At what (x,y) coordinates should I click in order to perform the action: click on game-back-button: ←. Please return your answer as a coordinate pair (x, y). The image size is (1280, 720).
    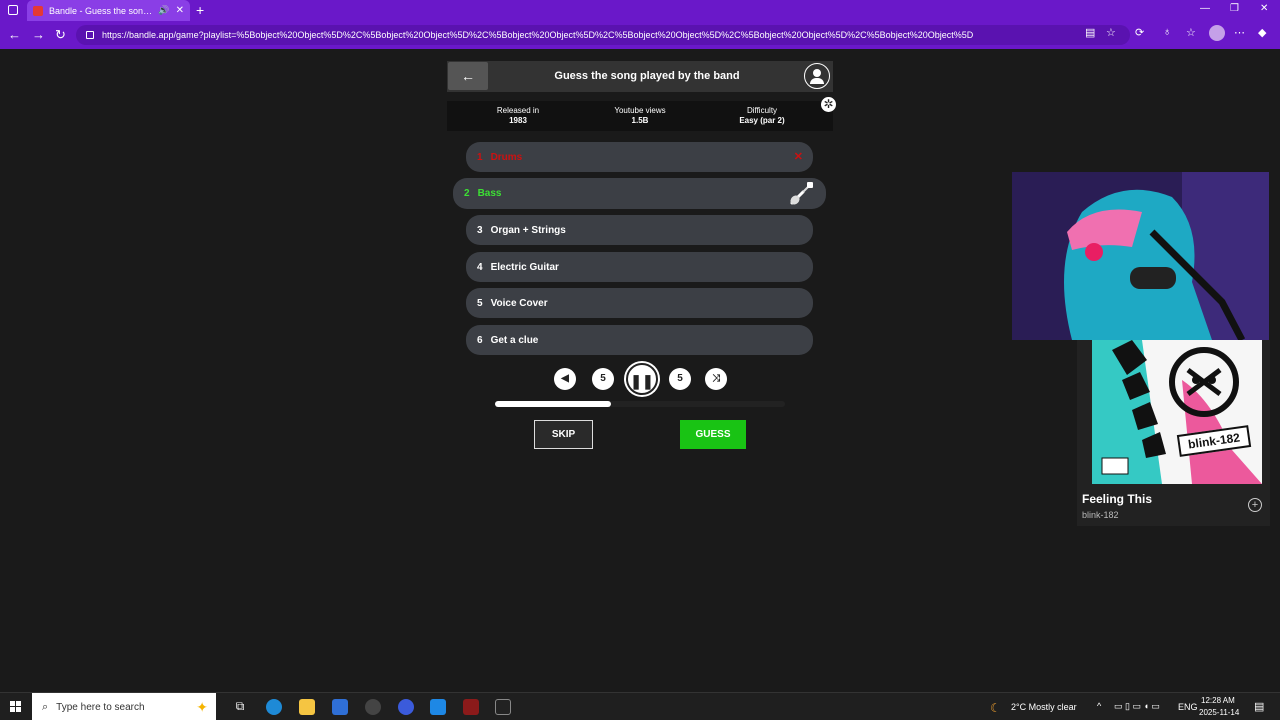
    Looking at the image, I should click on (468, 76).